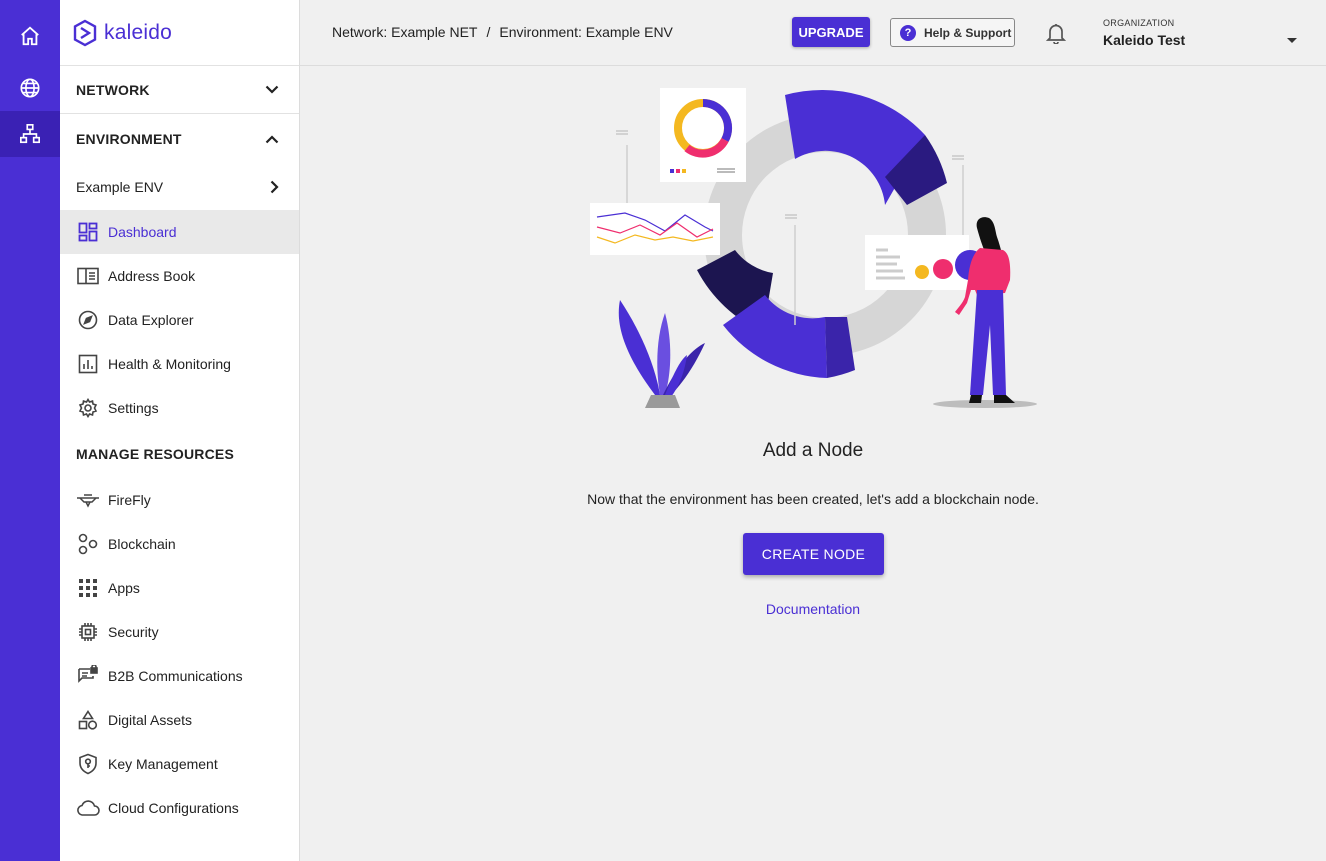 This screenshot has width=1326, height=861. Describe the element at coordinates (88, 408) in the screenshot. I see `gear-icon` at that location.